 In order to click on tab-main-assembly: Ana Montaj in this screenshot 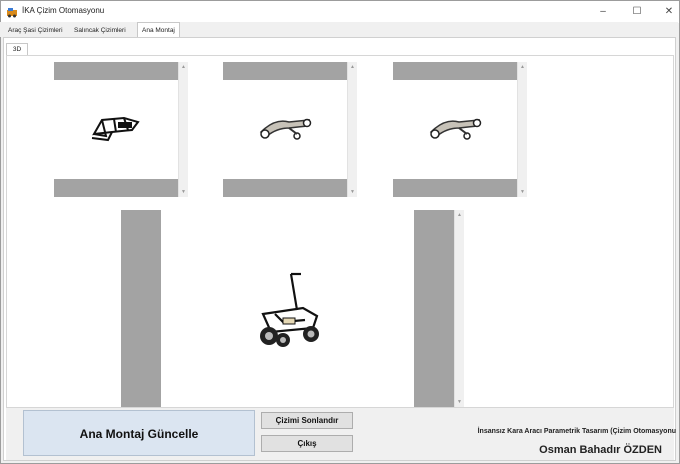, I will do `click(158, 30)`.